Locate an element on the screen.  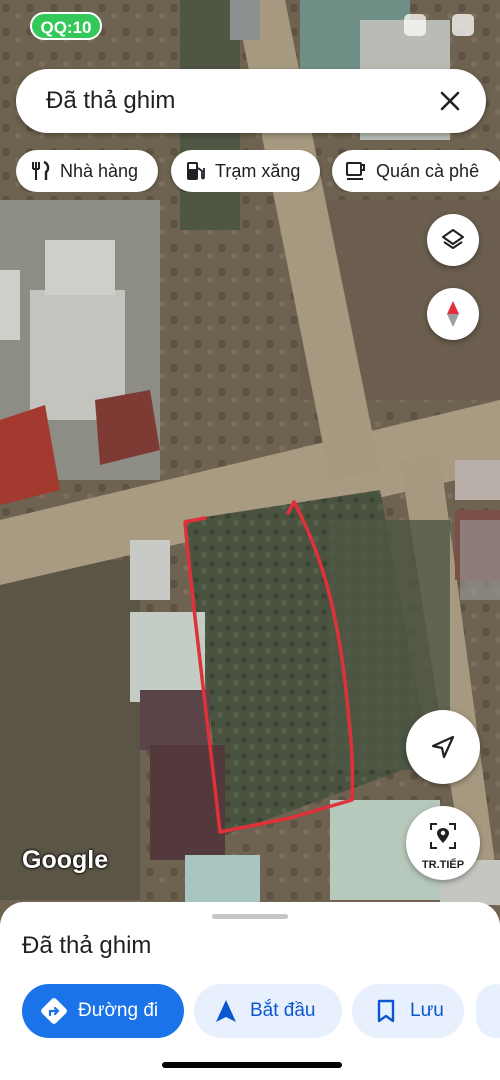
action-label: Bắt đầu is located at coordinates (283, 1010).